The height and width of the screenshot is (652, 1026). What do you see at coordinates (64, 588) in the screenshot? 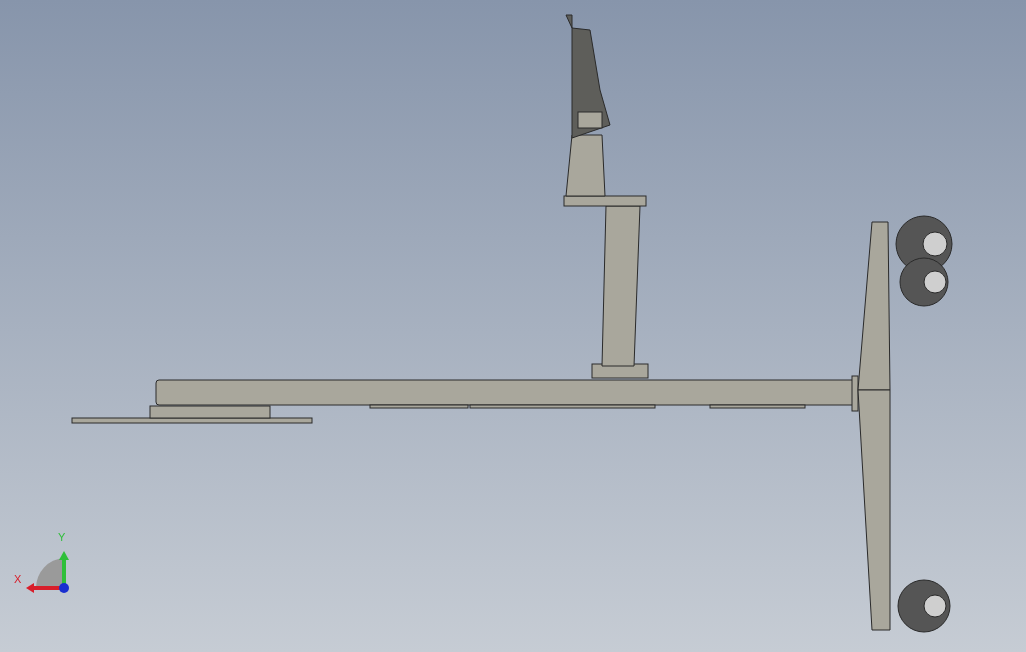
I see `origin-dot` at bounding box center [64, 588].